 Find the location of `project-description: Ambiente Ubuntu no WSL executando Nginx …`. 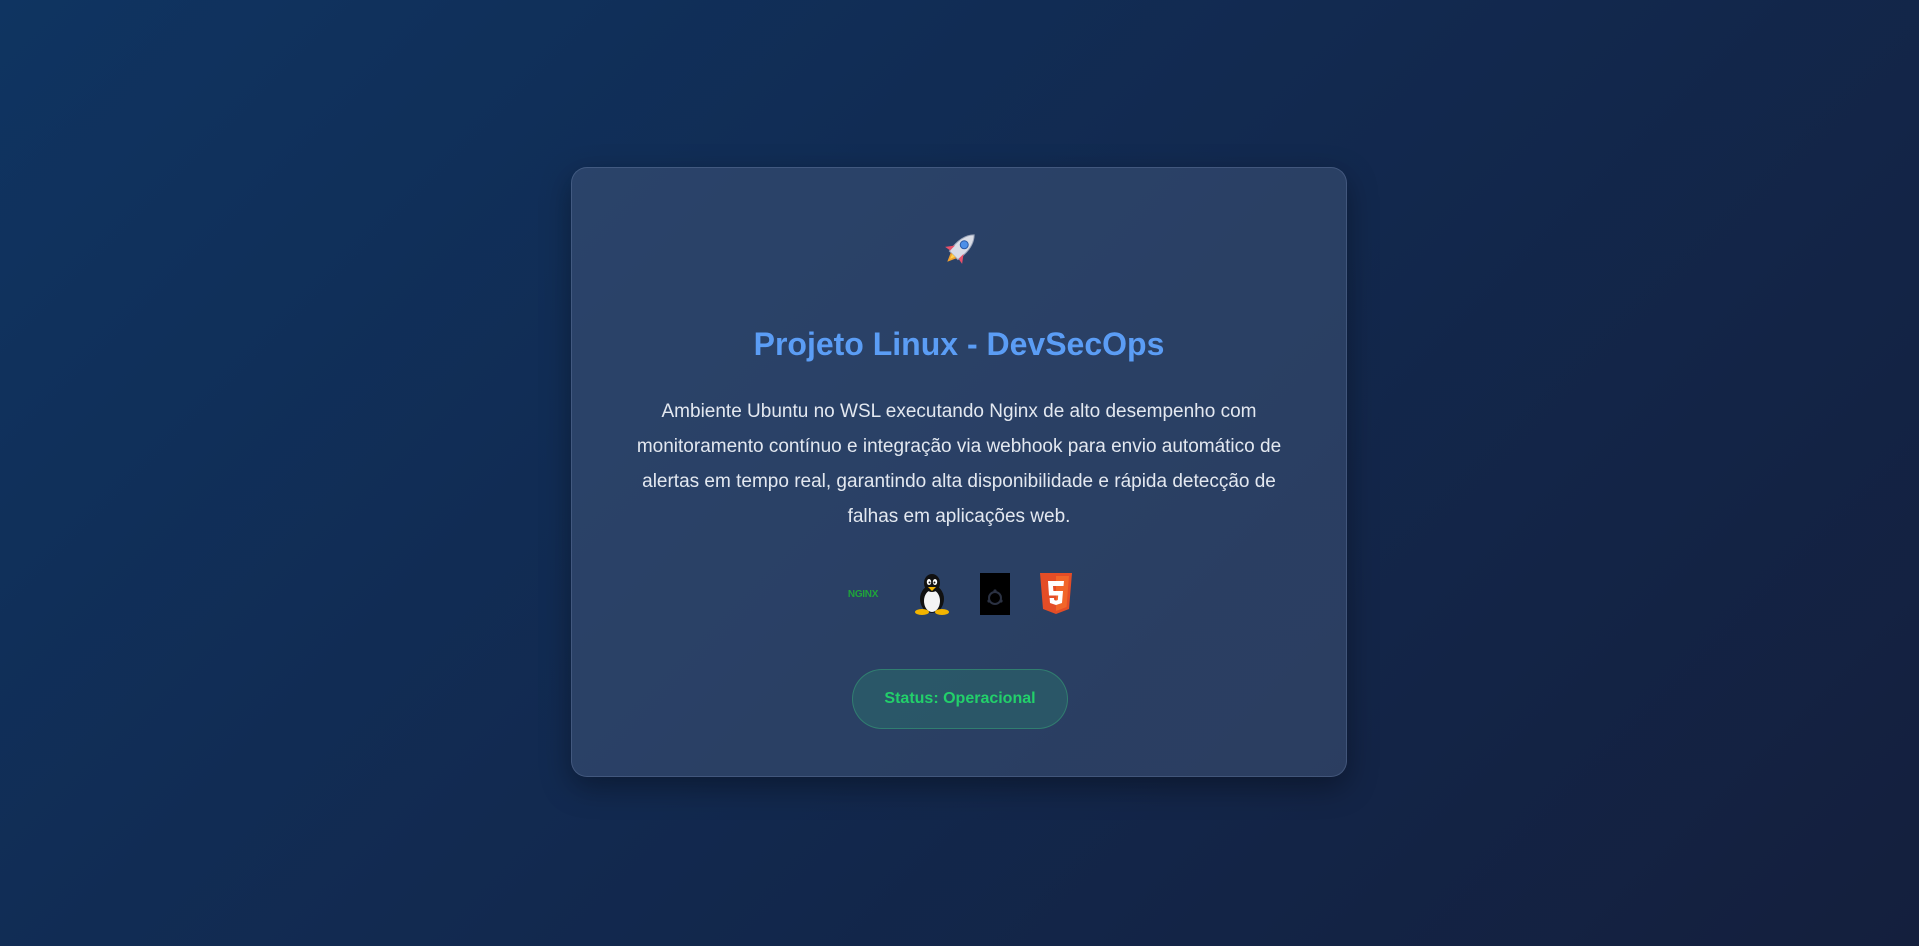

project-description: Ambiente Ubuntu no WSL executando Nginx … is located at coordinates (959, 464).